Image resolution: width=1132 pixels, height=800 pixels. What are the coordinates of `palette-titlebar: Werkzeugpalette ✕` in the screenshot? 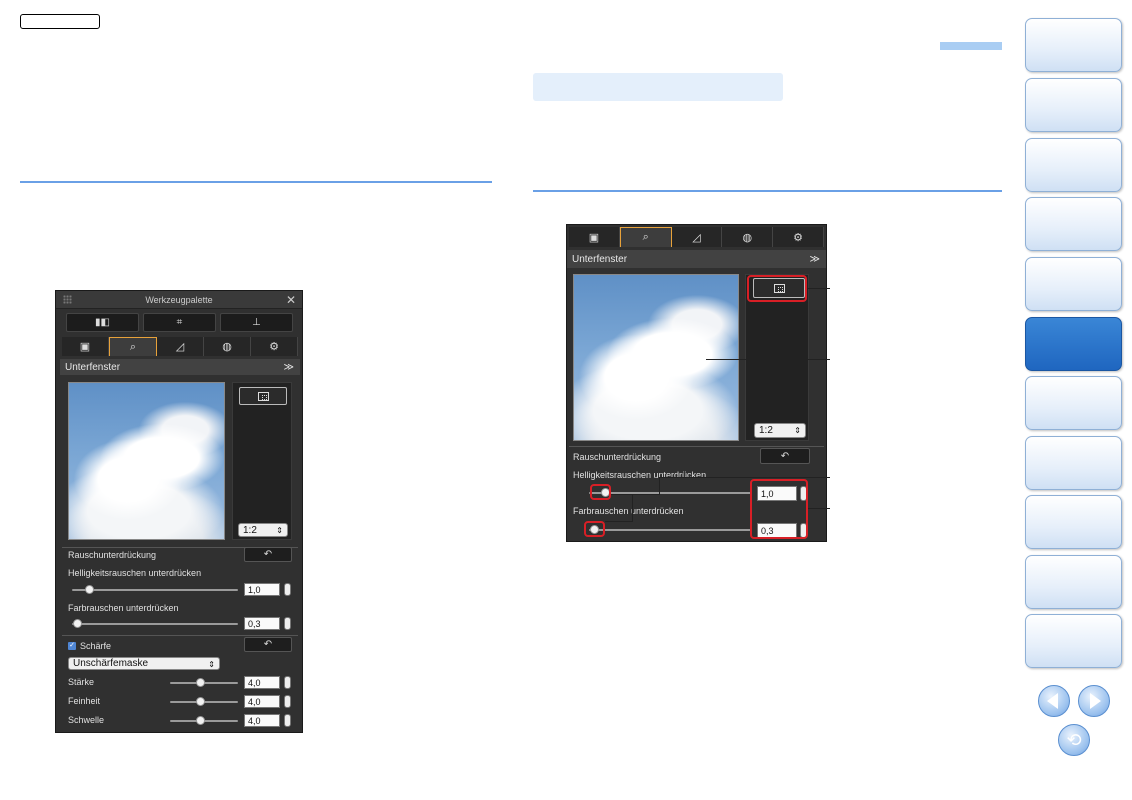 It's located at (179, 300).